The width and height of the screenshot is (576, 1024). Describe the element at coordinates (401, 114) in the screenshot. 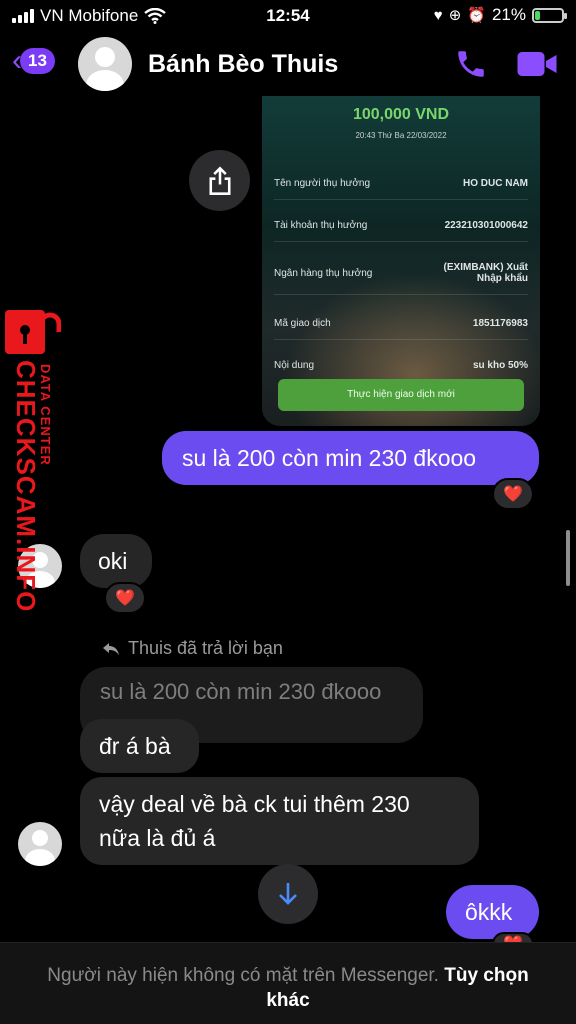

I see `receipt-amount: 100,000 VND` at that location.